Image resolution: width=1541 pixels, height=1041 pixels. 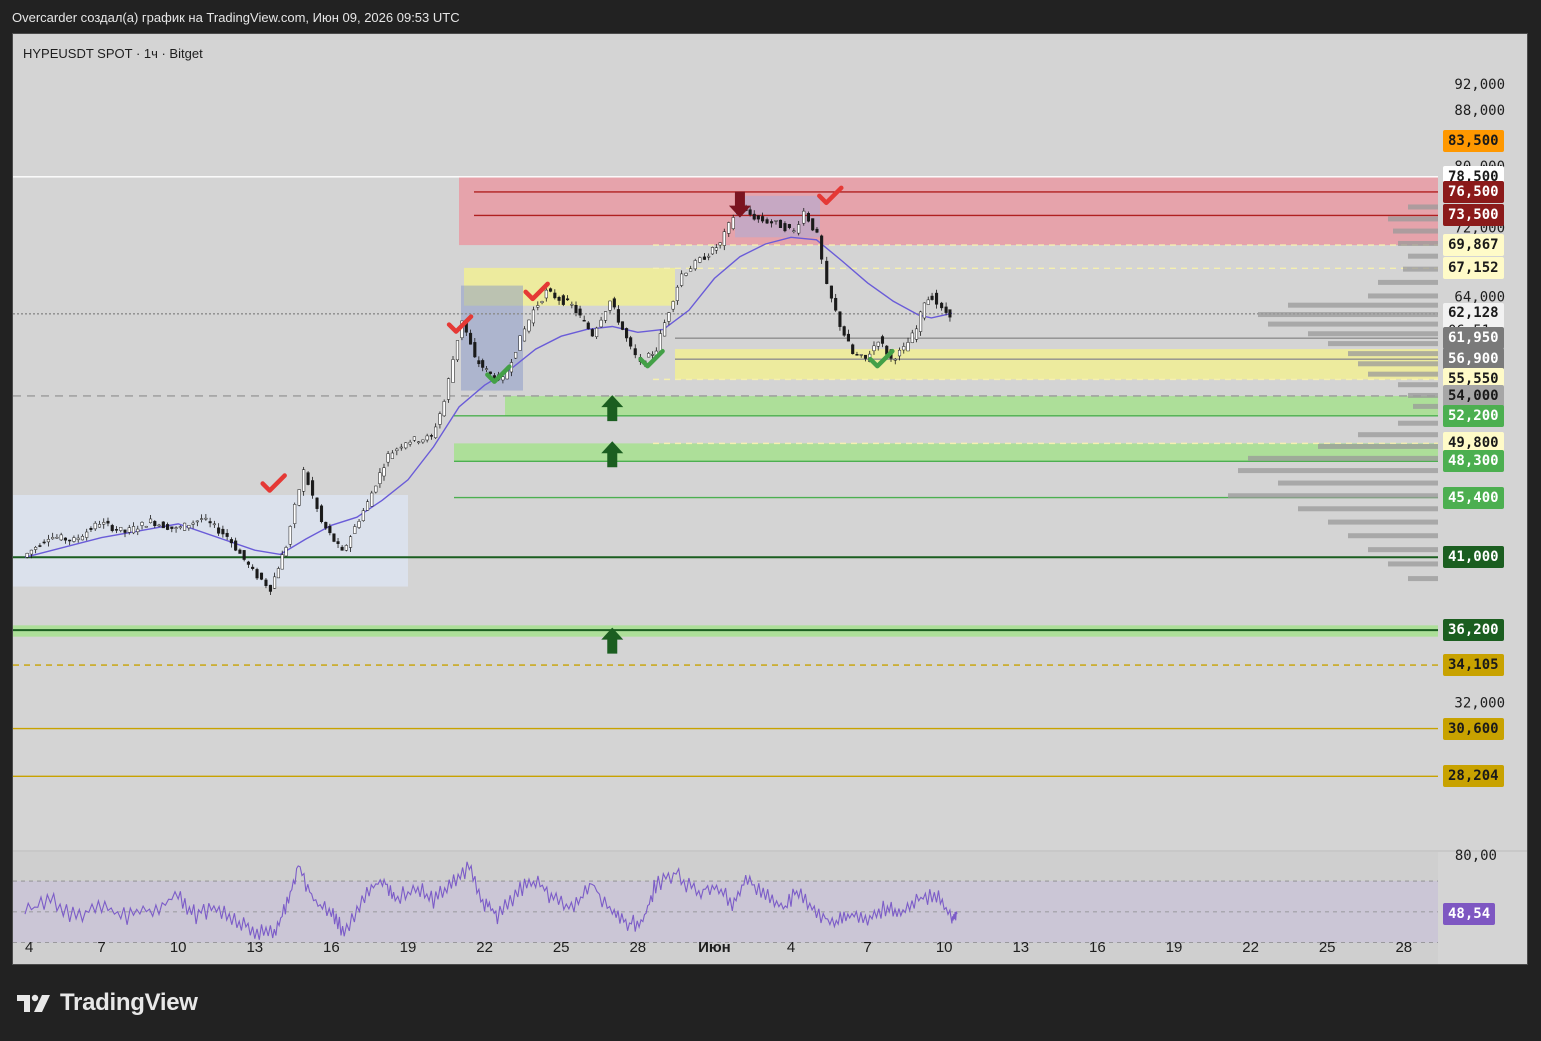 I want to click on price-tag-28204: 28,204, so click(x=1473, y=776).